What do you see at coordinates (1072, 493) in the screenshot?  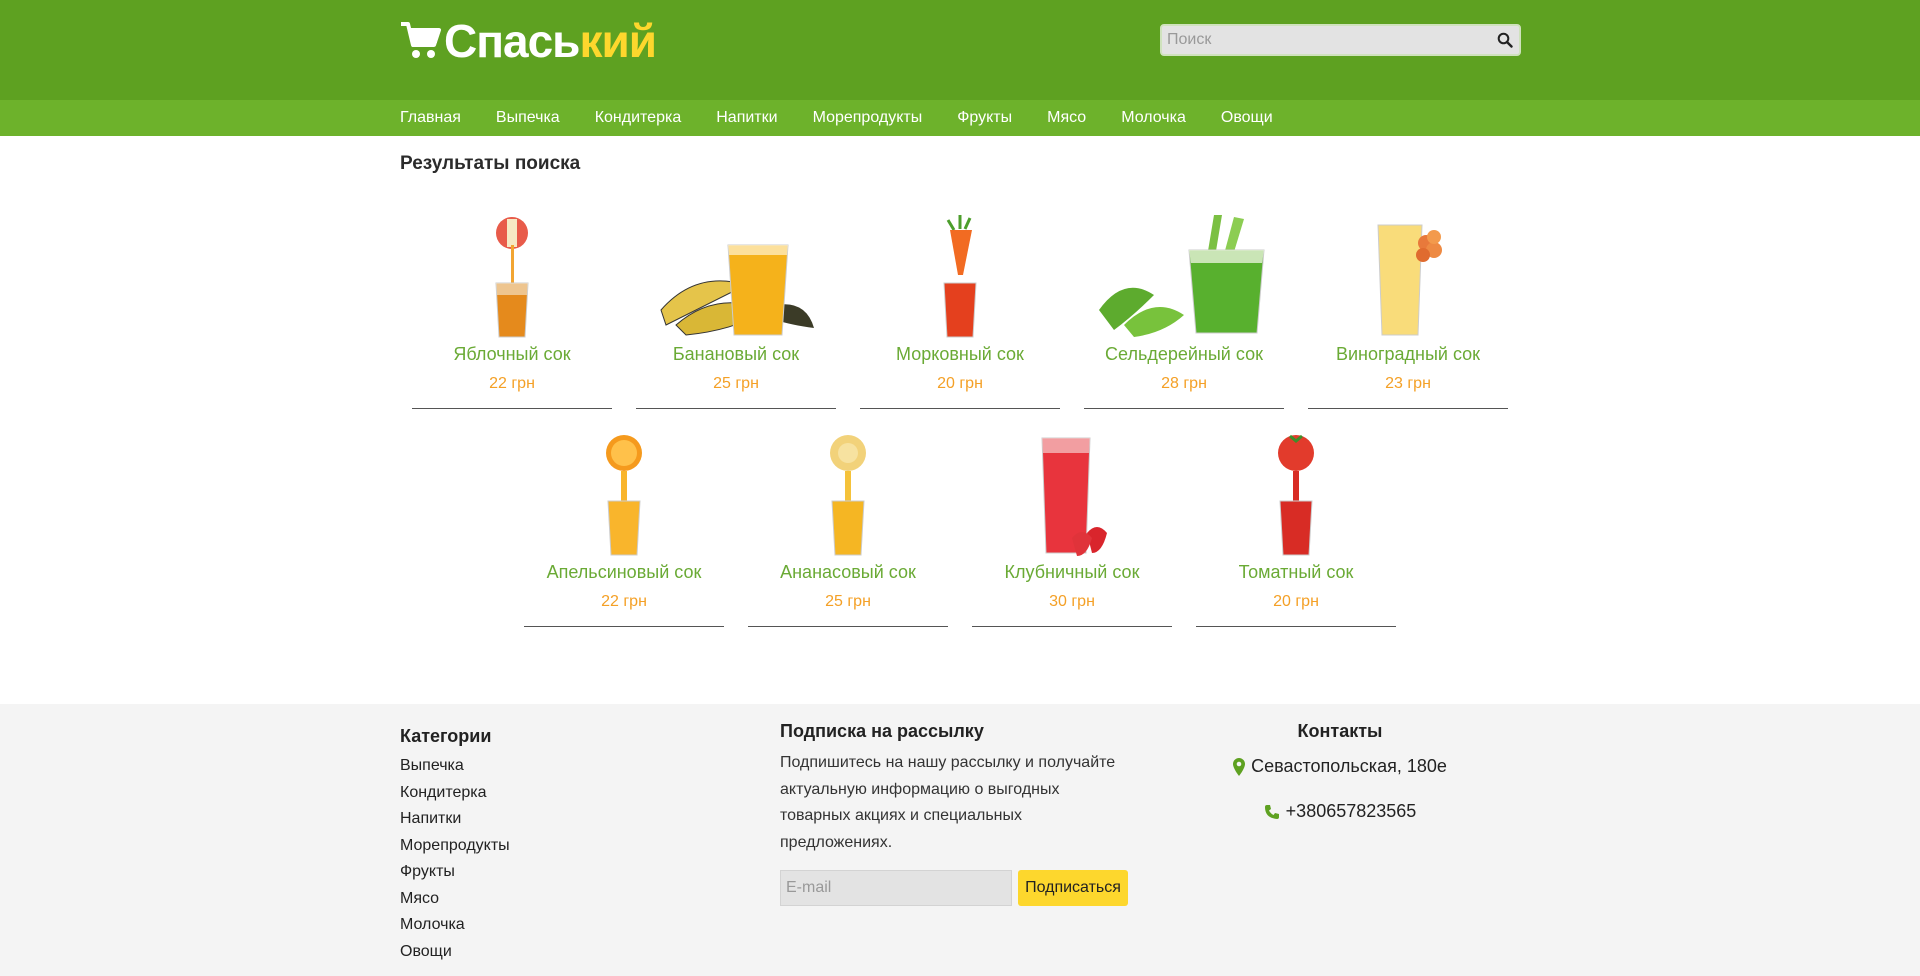 I see `product-image-strawberry-juice` at bounding box center [1072, 493].